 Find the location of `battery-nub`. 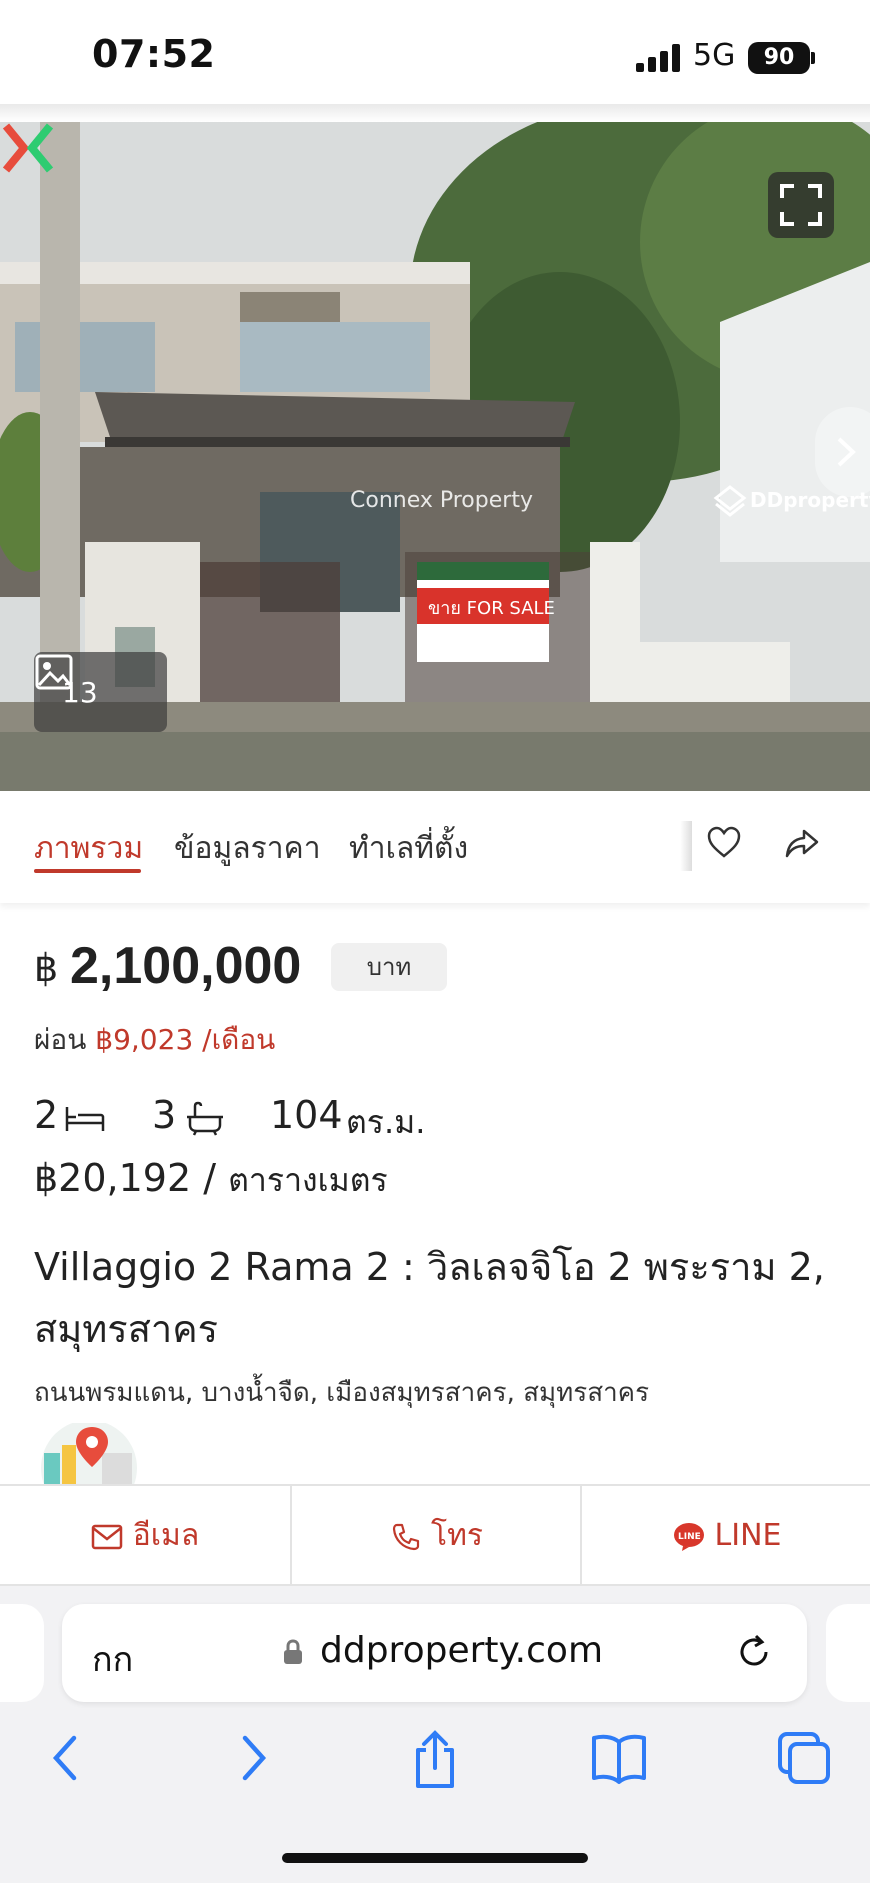

battery-nub is located at coordinates (813, 58).